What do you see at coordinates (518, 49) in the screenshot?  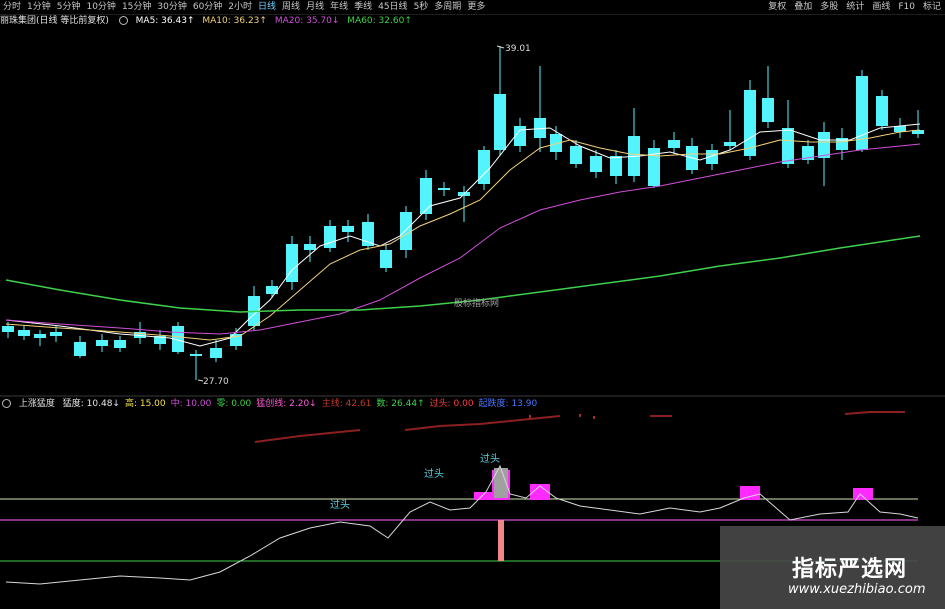 I see `high-price-label: 39.01` at bounding box center [518, 49].